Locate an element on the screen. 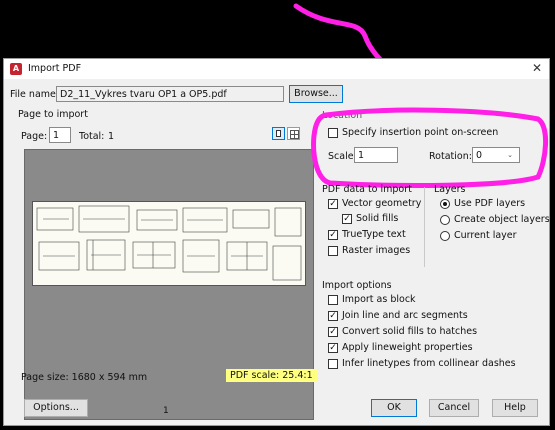 The height and width of the screenshot is (430, 555). raster-images-checkbox is located at coordinates (333, 251).